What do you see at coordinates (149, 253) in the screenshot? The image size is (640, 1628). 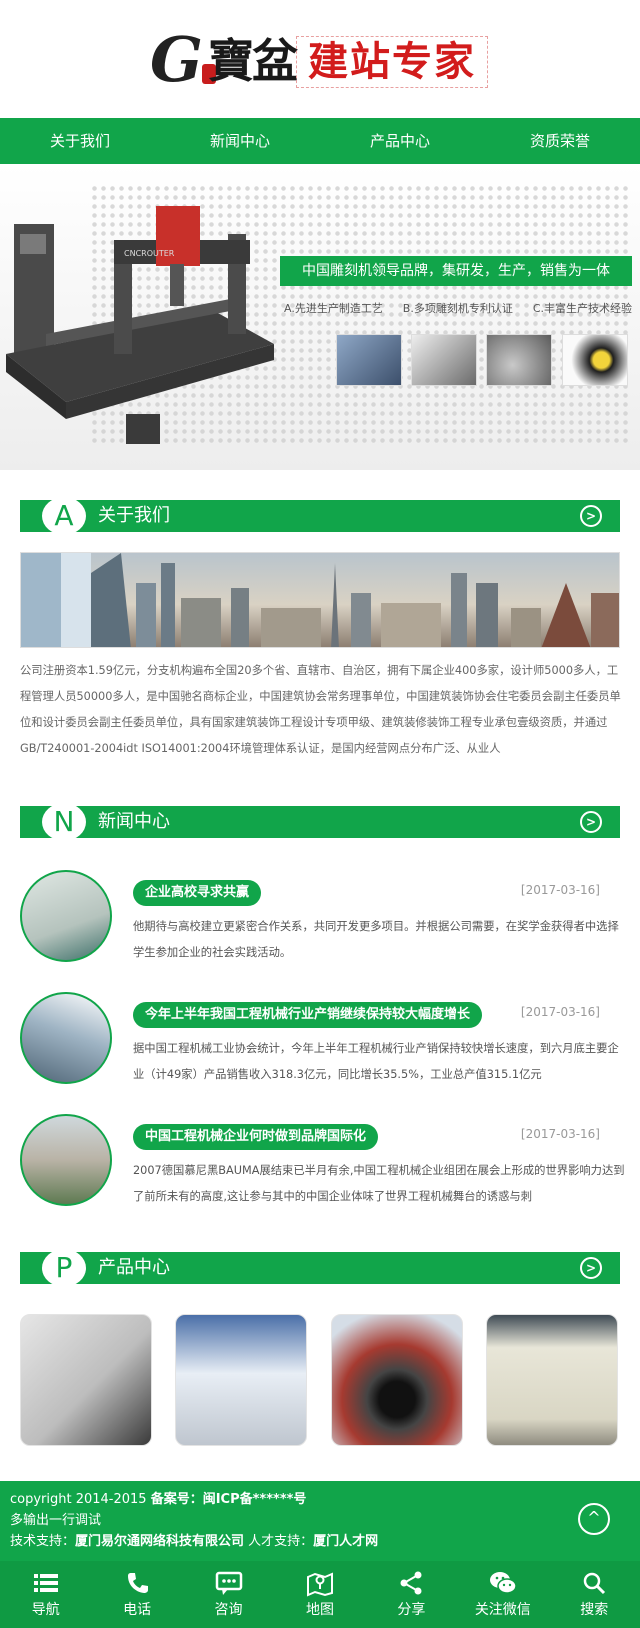 I see `machine-brand-label: CNCROUTER` at bounding box center [149, 253].